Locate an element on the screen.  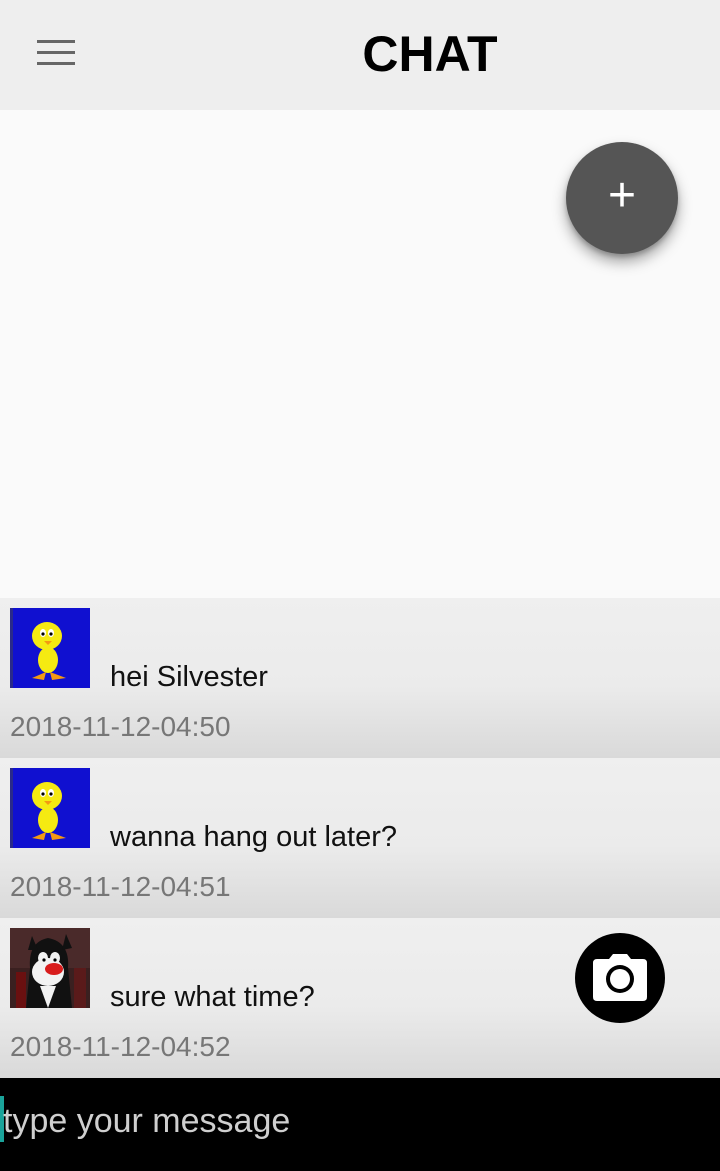
message-timestamp: 2018-11-12-04:50 is located at coordinates (120, 726).